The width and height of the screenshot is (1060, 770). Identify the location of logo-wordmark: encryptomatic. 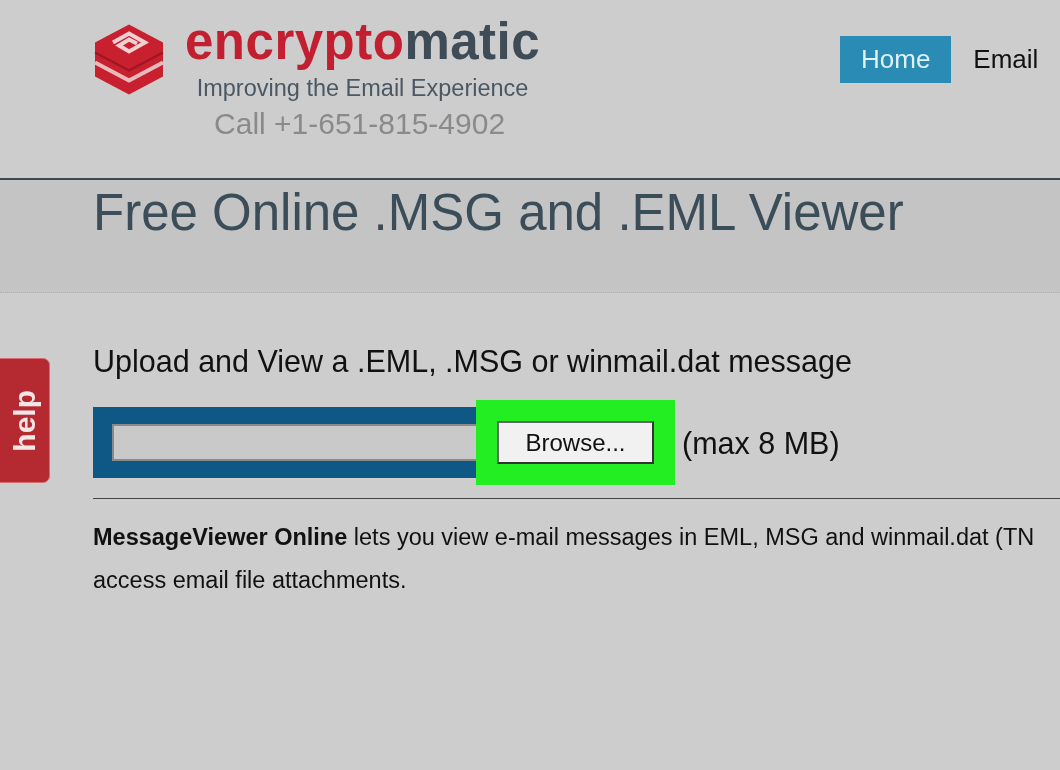
(363, 42).